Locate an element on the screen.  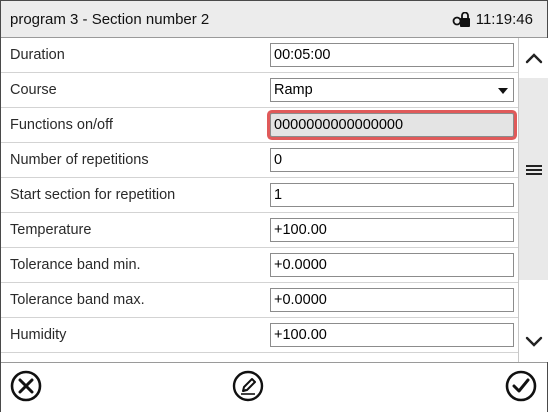
status-clock: 11:19:46 is located at coordinates (492, 19).